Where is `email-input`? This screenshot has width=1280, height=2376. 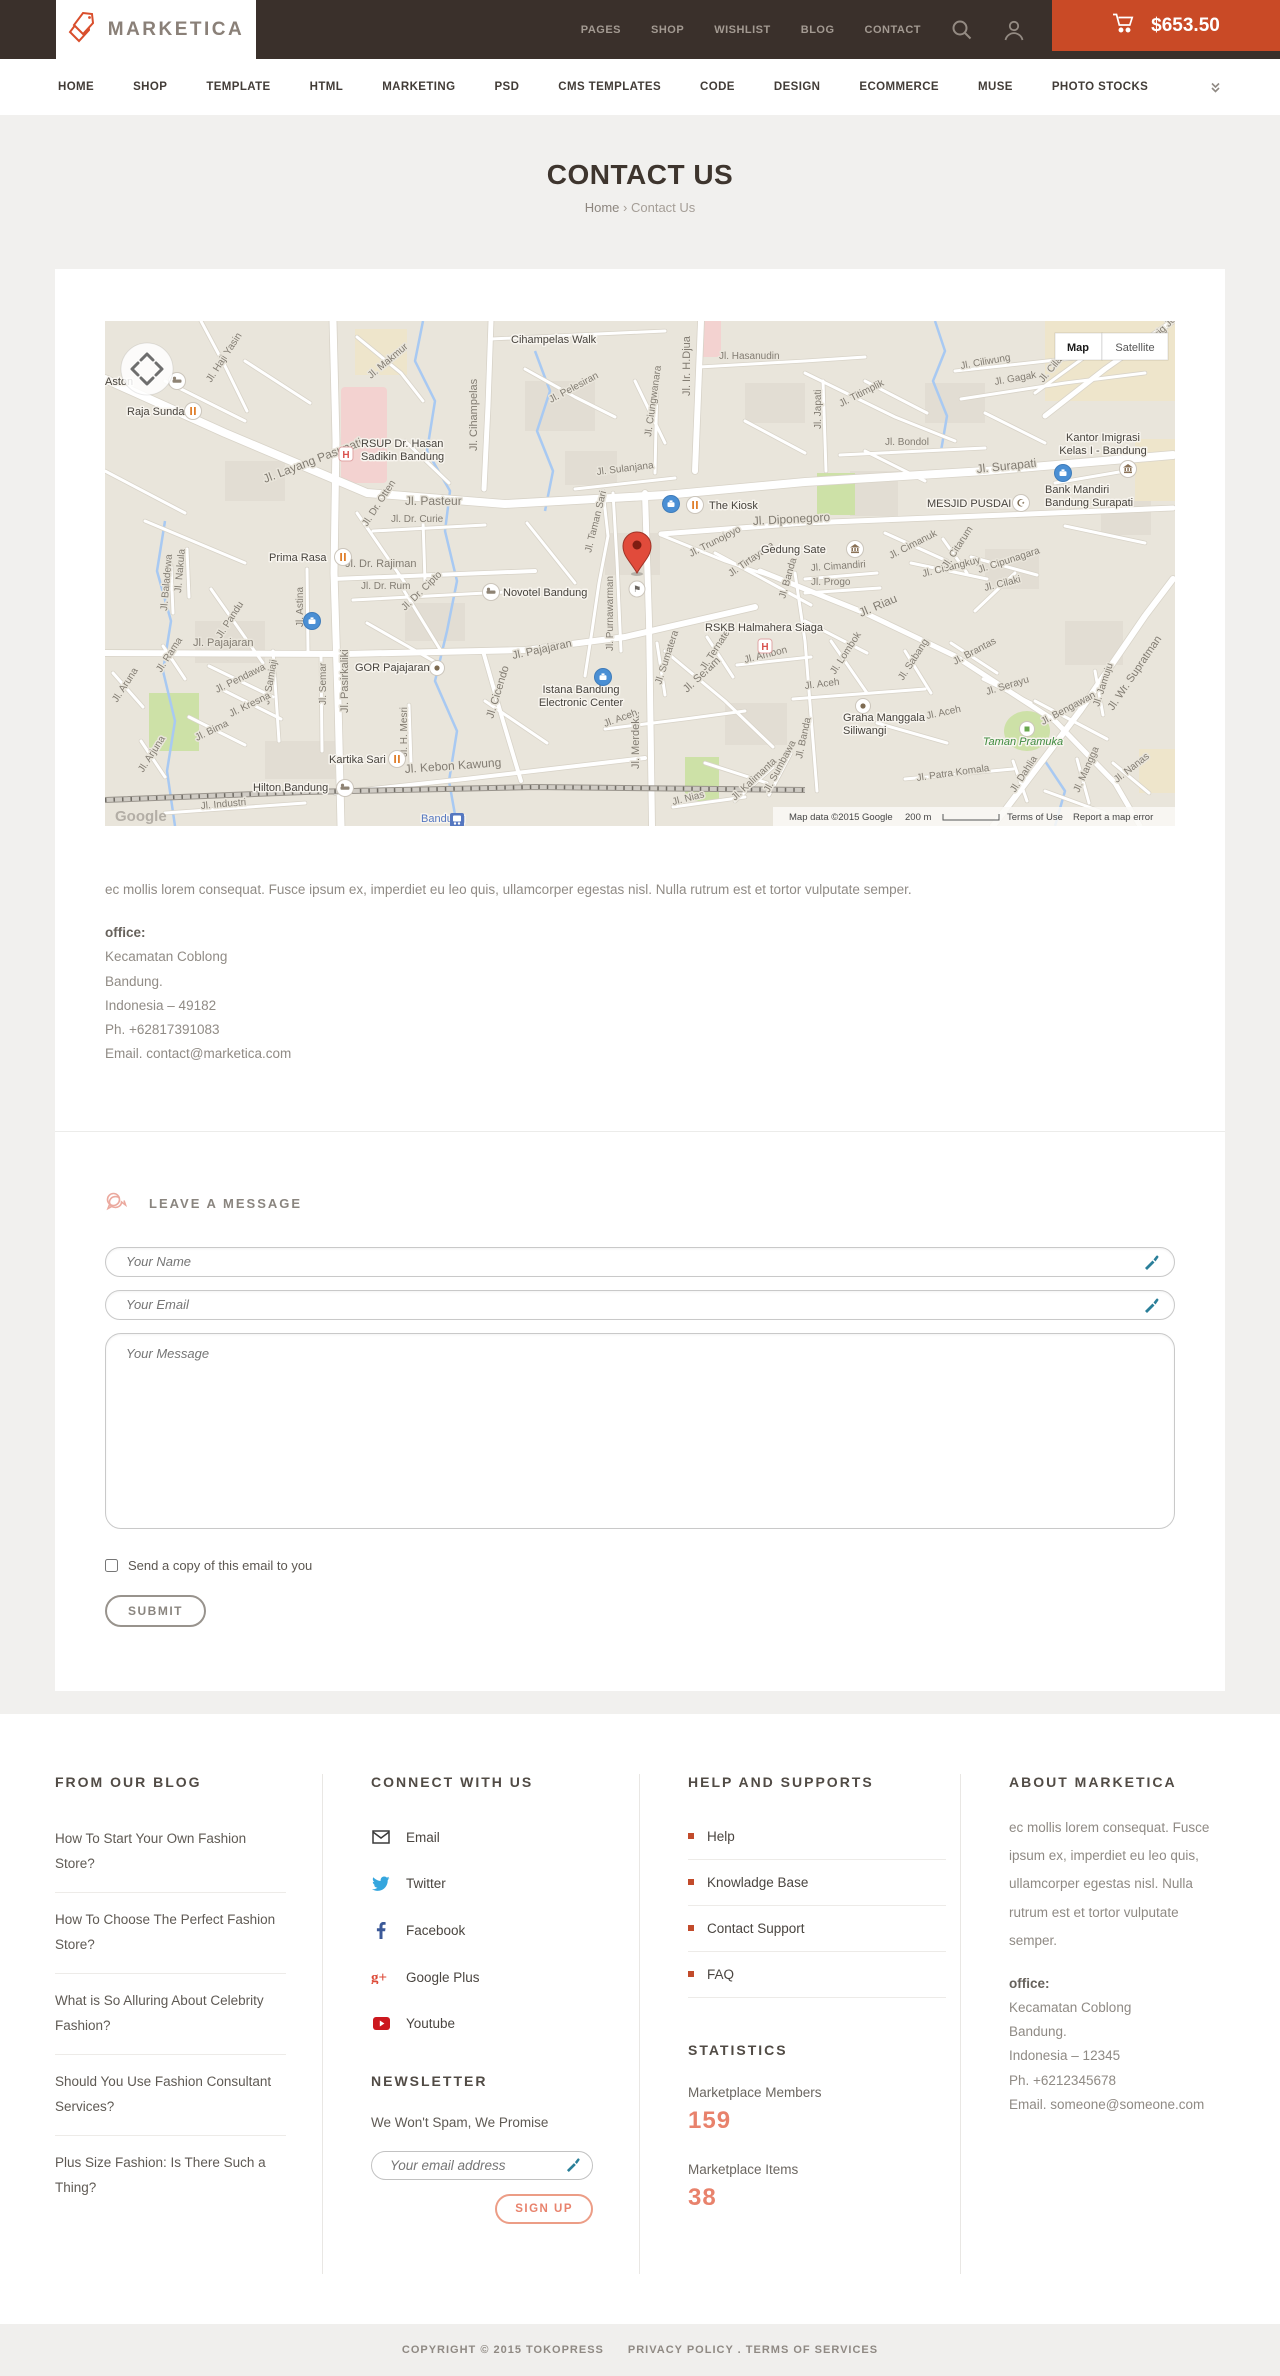 email-input is located at coordinates (640, 1304).